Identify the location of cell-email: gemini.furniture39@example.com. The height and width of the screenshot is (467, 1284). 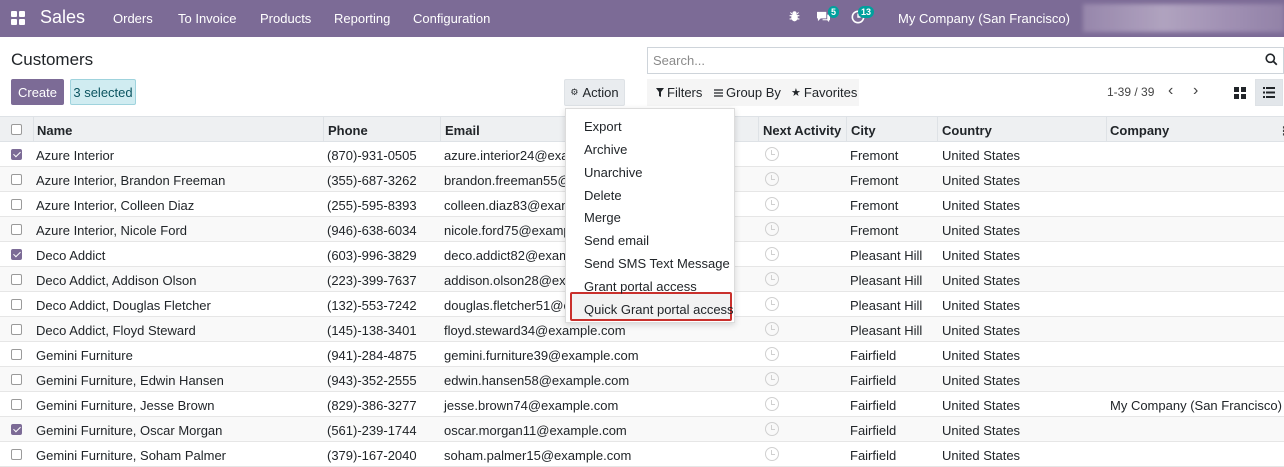
(541, 355).